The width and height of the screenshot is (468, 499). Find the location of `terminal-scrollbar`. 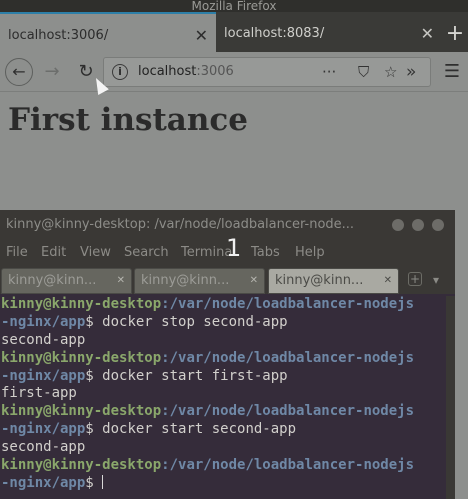

terminal-scrollbar is located at coordinates (450, 397).